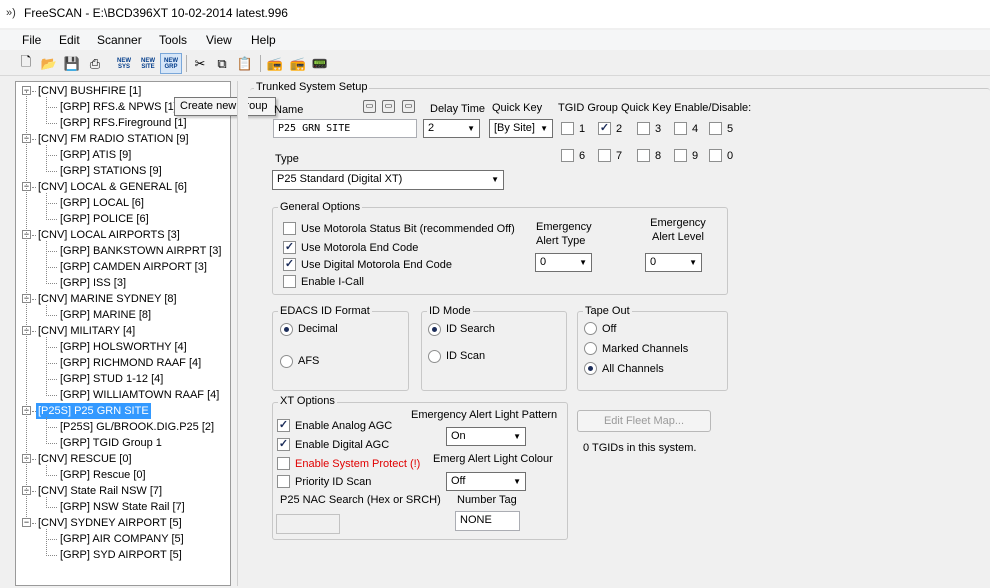  I want to click on decimal-radio, so click(286, 329).